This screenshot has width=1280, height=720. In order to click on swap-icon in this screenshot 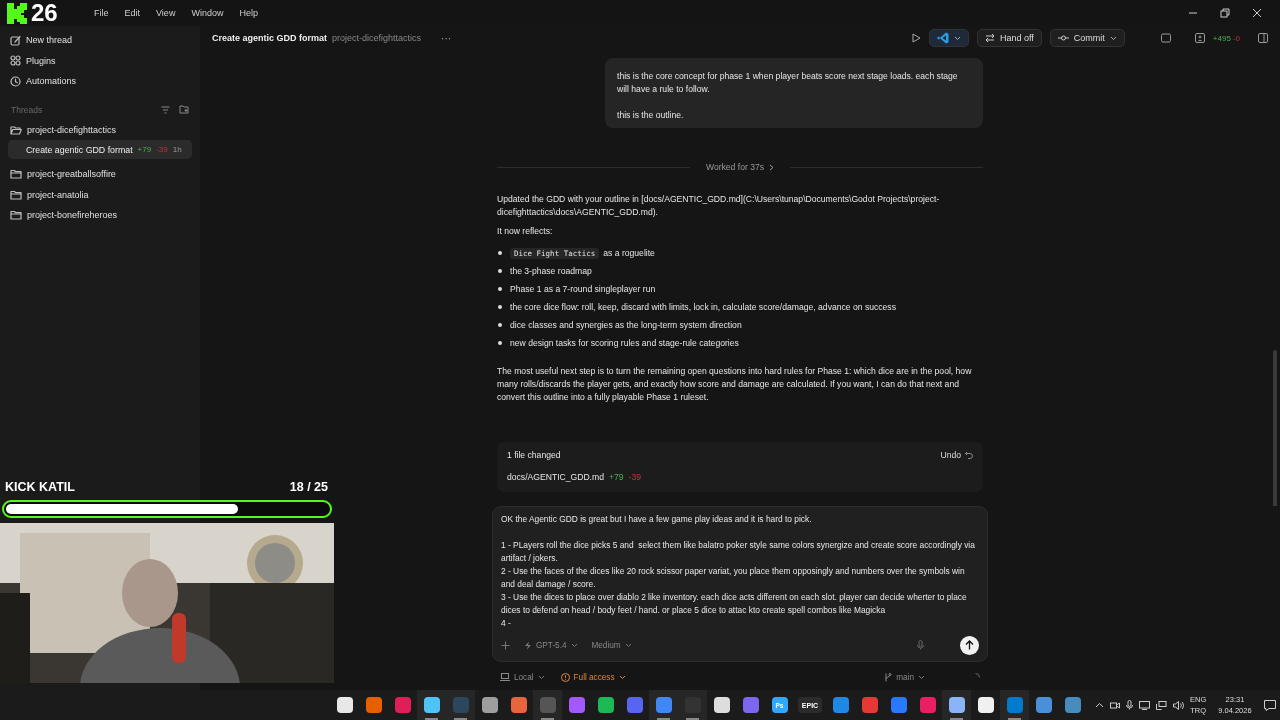, I will do `click(989, 38)`.